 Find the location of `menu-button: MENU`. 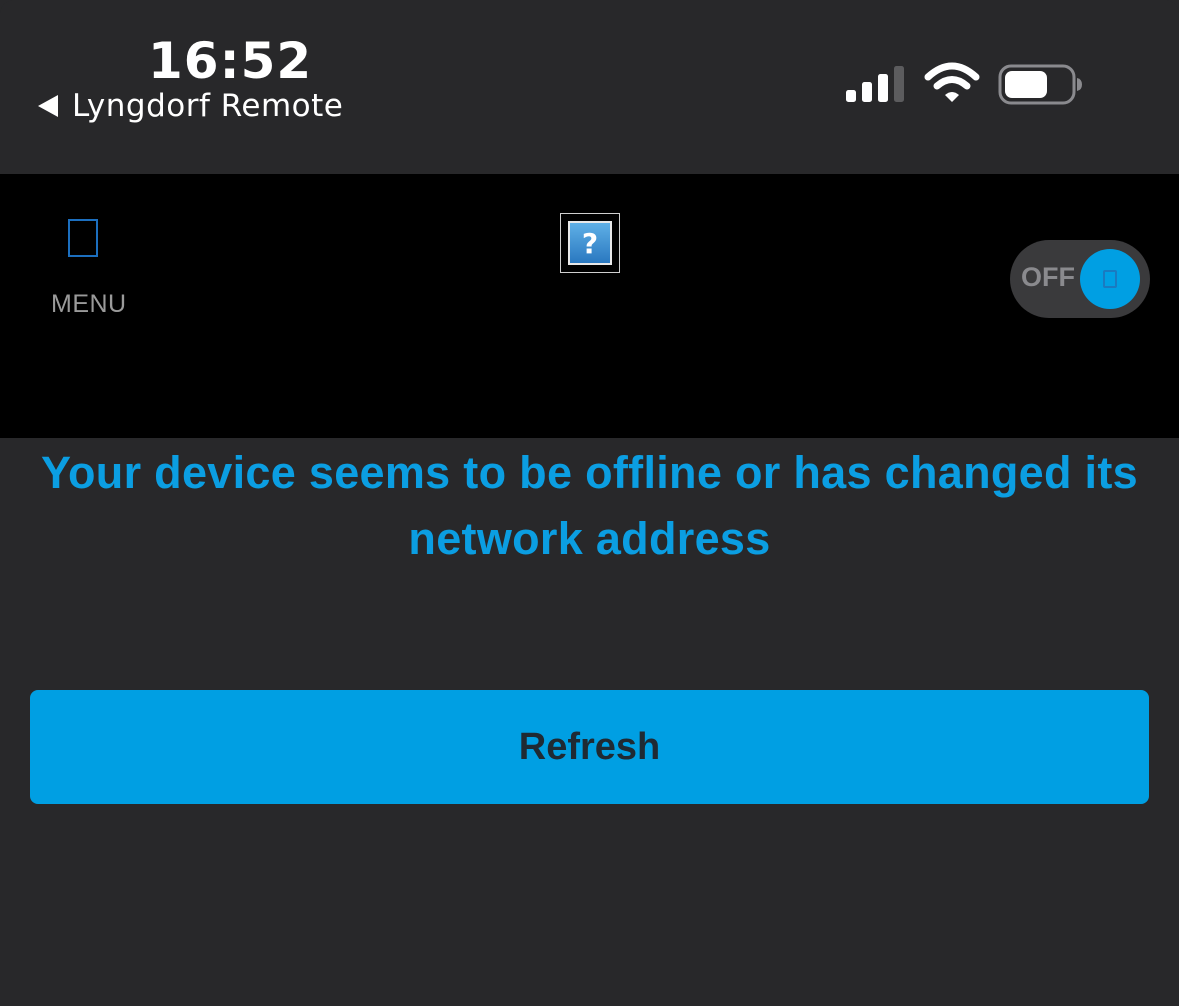

menu-button: MENU is located at coordinates (90, 269).